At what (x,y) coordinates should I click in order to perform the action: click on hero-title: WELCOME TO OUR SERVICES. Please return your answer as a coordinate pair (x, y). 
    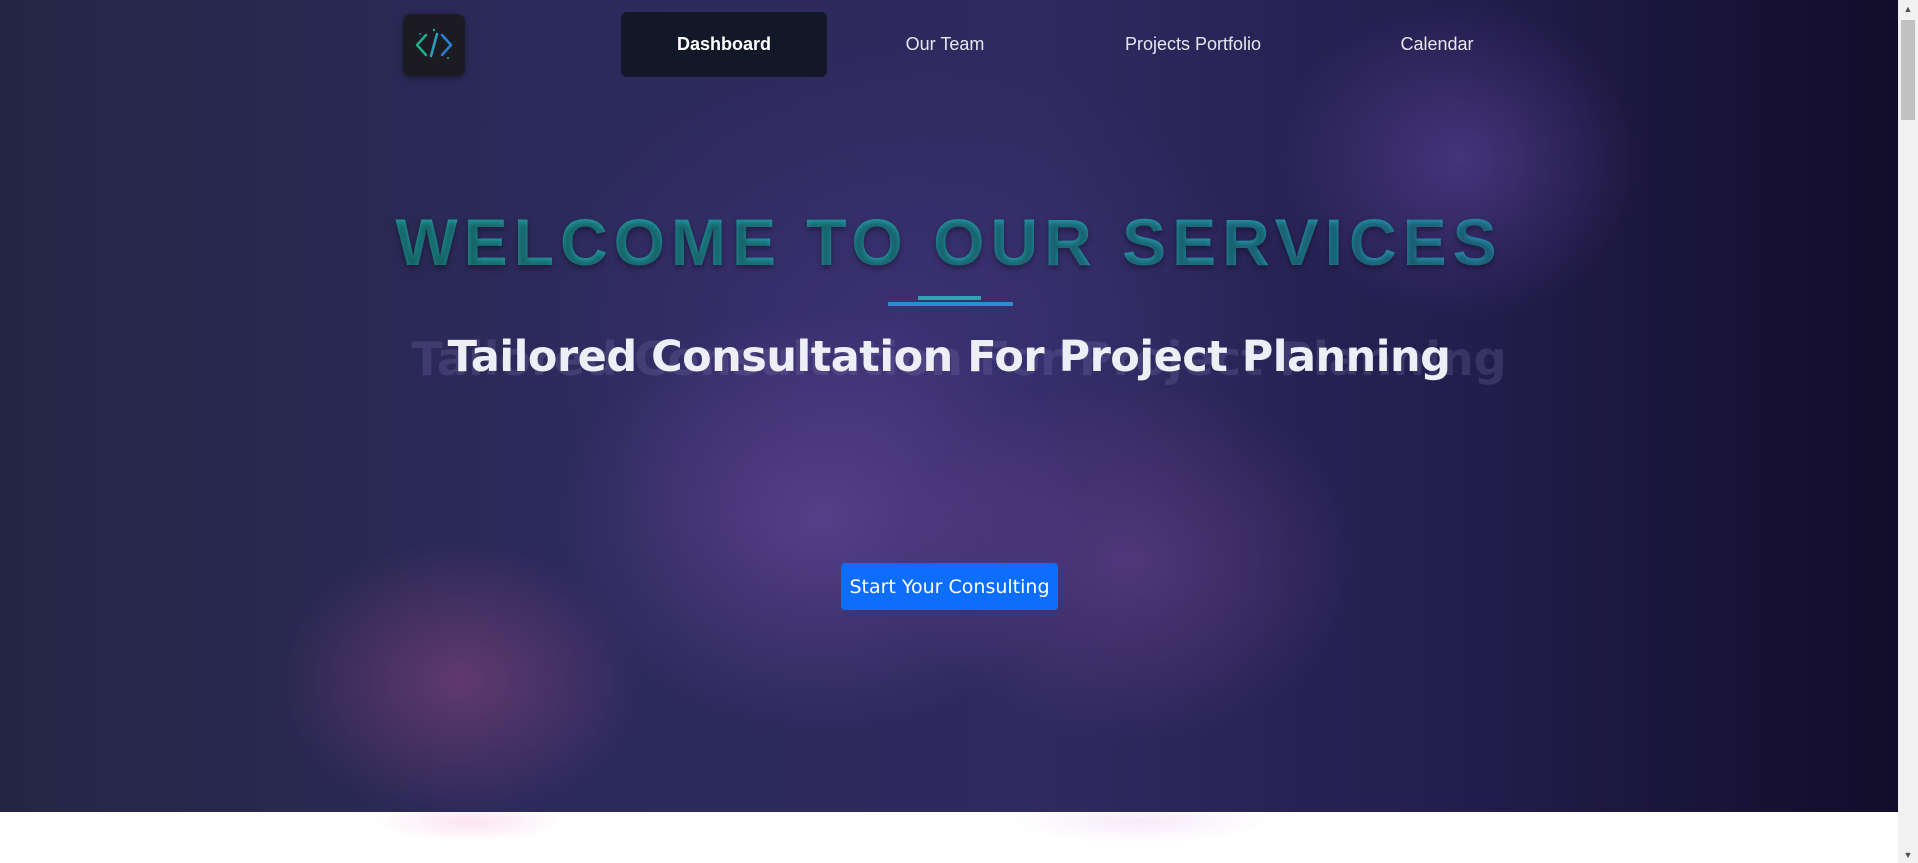
    Looking at the image, I should click on (949, 242).